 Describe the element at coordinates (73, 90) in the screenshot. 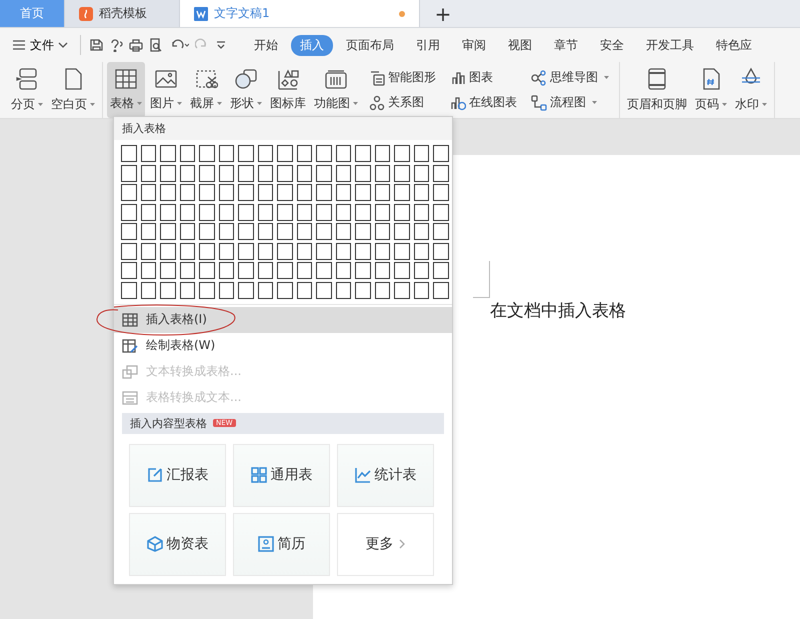

I see `ribbon-button: 空白页` at that location.